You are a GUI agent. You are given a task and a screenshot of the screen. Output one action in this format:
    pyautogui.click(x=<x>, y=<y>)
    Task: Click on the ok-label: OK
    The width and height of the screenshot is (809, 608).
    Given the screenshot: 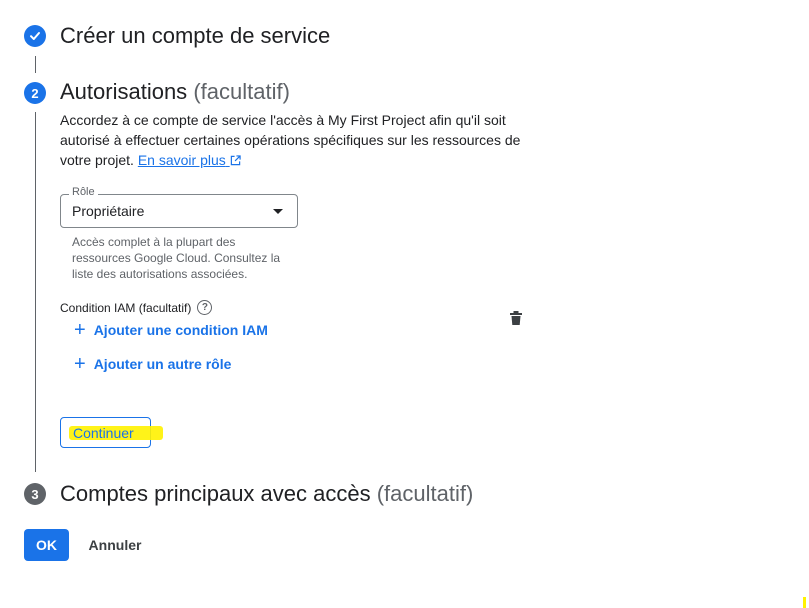 What is the action you would take?
    pyautogui.click(x=46, y=545)
    